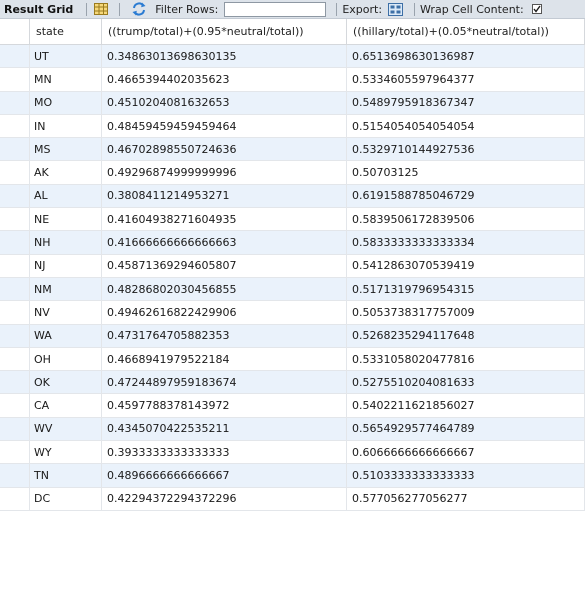  Describe the element at coordinates (224, 196) in the screenshot. I see `cell-trump-share: 0.3808411214953271` at that location.